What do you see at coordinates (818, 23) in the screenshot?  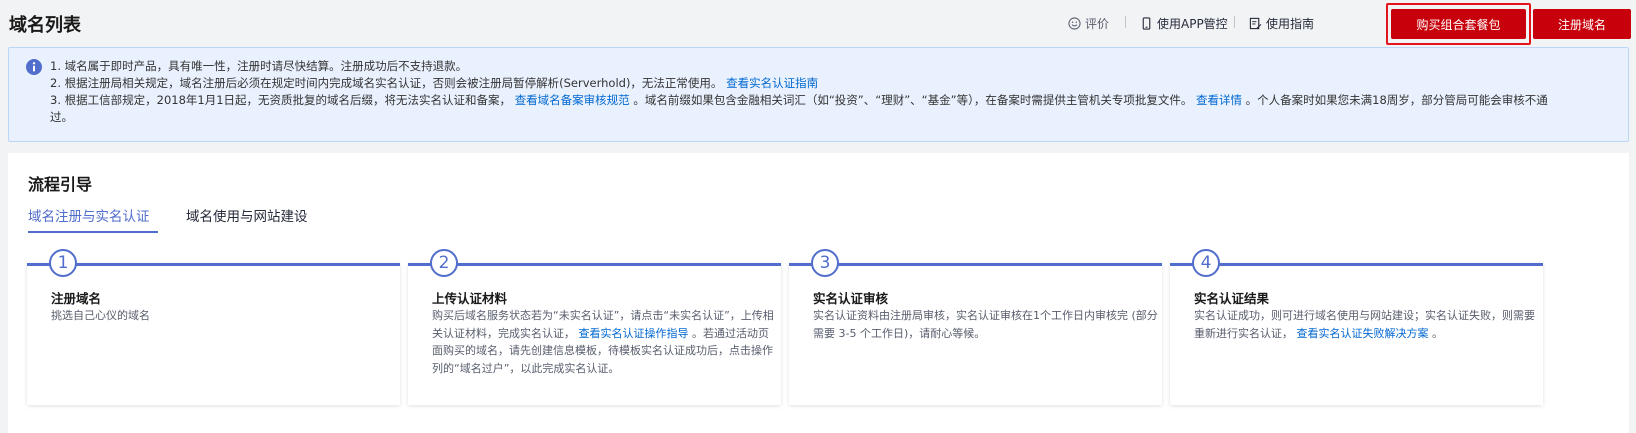 I see `page-header: 域名列表 评价 使用APP管控 使用指南 购买组合套餐包 注册域名` at bounding box center [818, 23].